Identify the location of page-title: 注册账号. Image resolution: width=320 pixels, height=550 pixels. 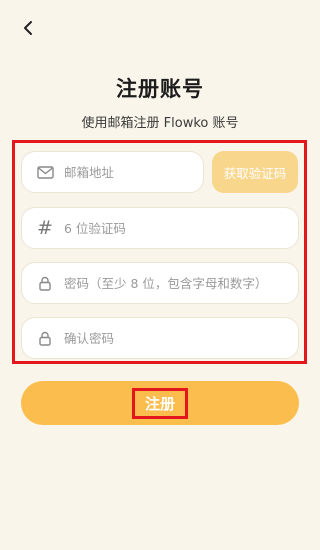
(160, 89).